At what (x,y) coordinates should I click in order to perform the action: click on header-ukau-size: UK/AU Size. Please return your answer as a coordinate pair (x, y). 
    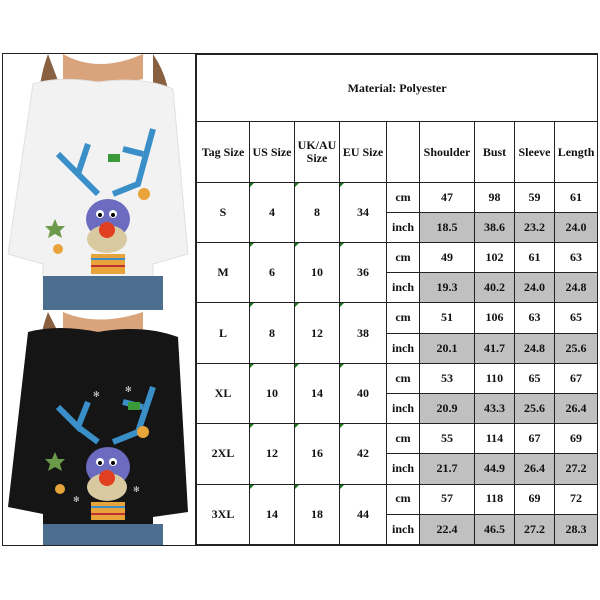
    Looking at the image, I should click on (317, 152).